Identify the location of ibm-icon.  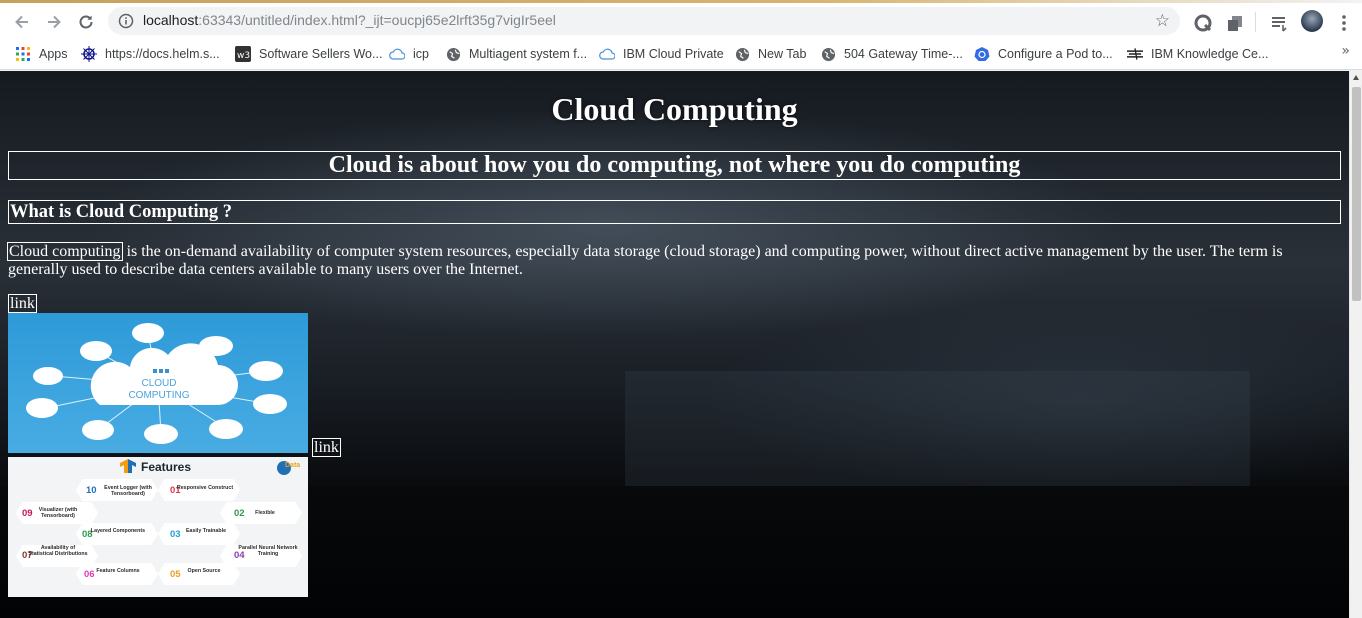
(1135, 54).